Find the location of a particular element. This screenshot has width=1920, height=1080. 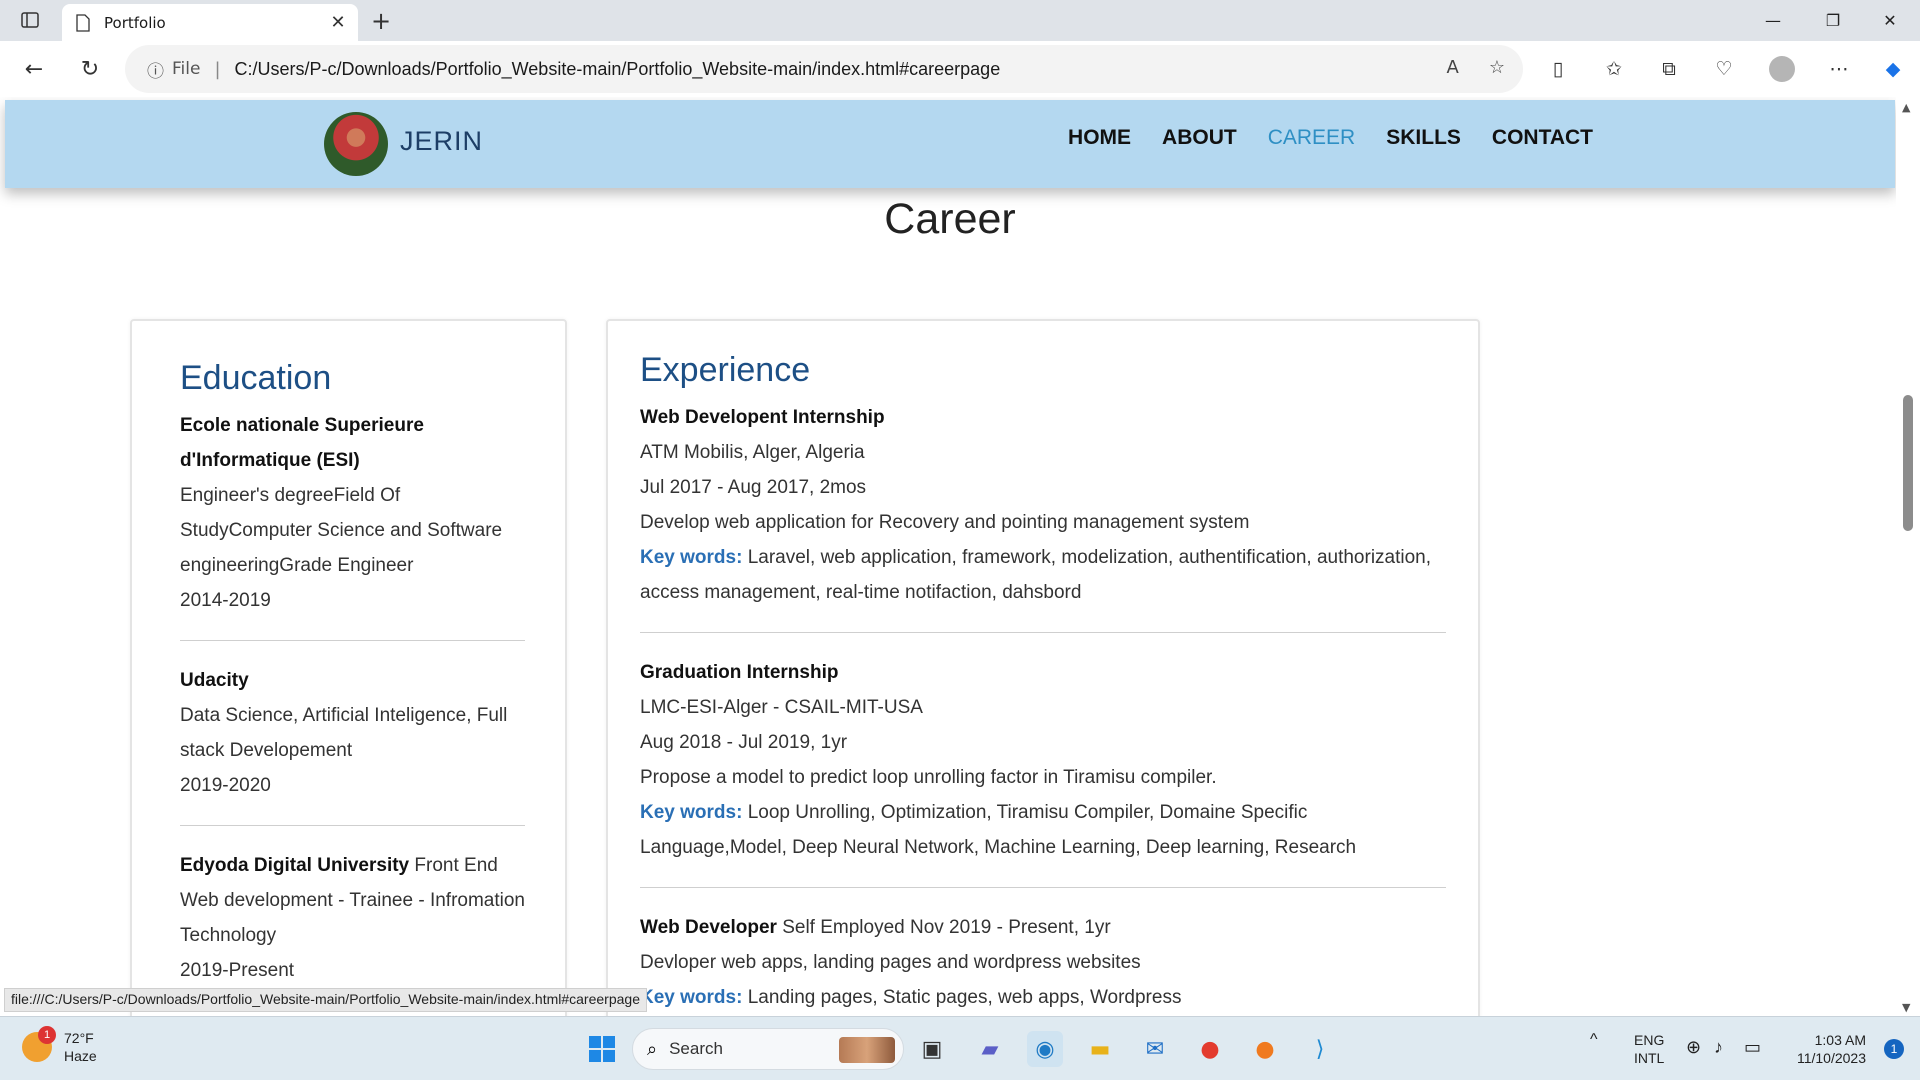

new-tab-icon: + is located at coordinates (381, 21).